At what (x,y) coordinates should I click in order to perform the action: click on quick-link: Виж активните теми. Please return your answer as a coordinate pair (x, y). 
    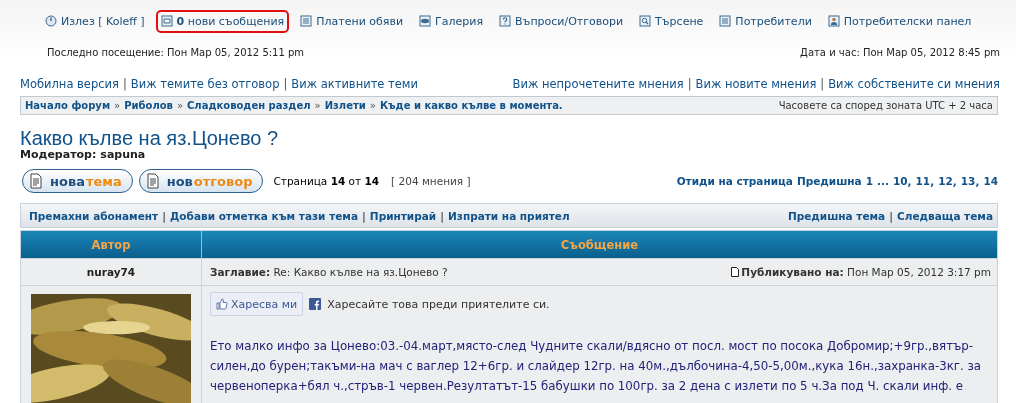
    Looking at the image, I should click on (354, 84).